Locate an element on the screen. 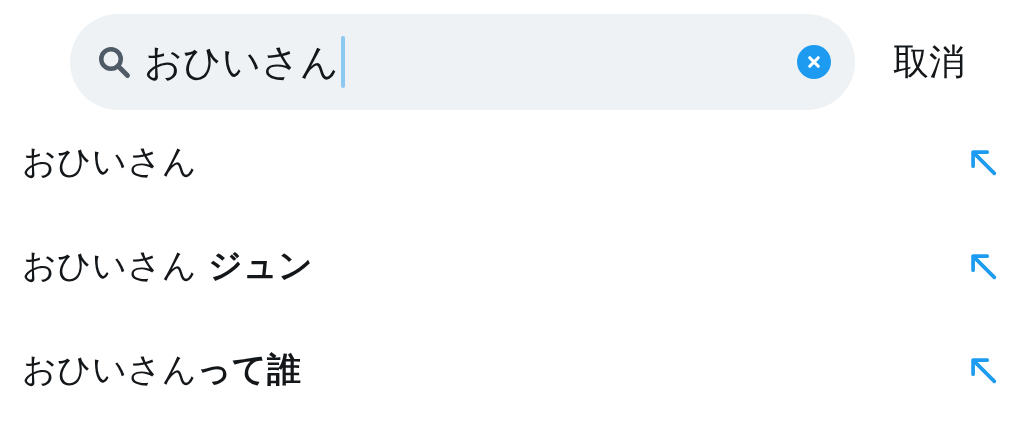  text-cursor is located at coordinates (343, 62).